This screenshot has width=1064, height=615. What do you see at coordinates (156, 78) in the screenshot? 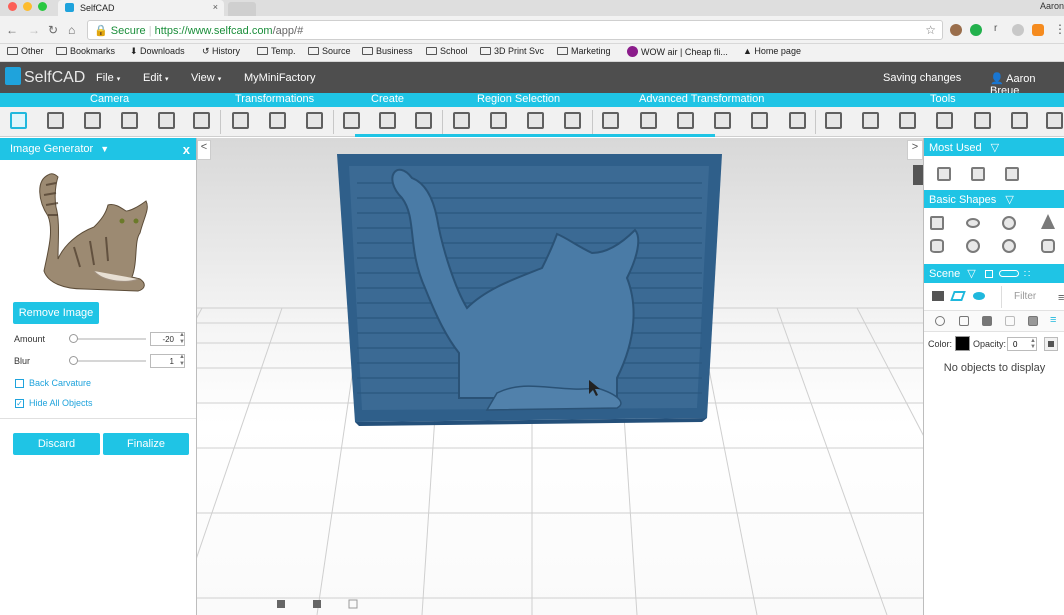
I see `edit-menu: Edit ▾` at bounding box center [156, 78].